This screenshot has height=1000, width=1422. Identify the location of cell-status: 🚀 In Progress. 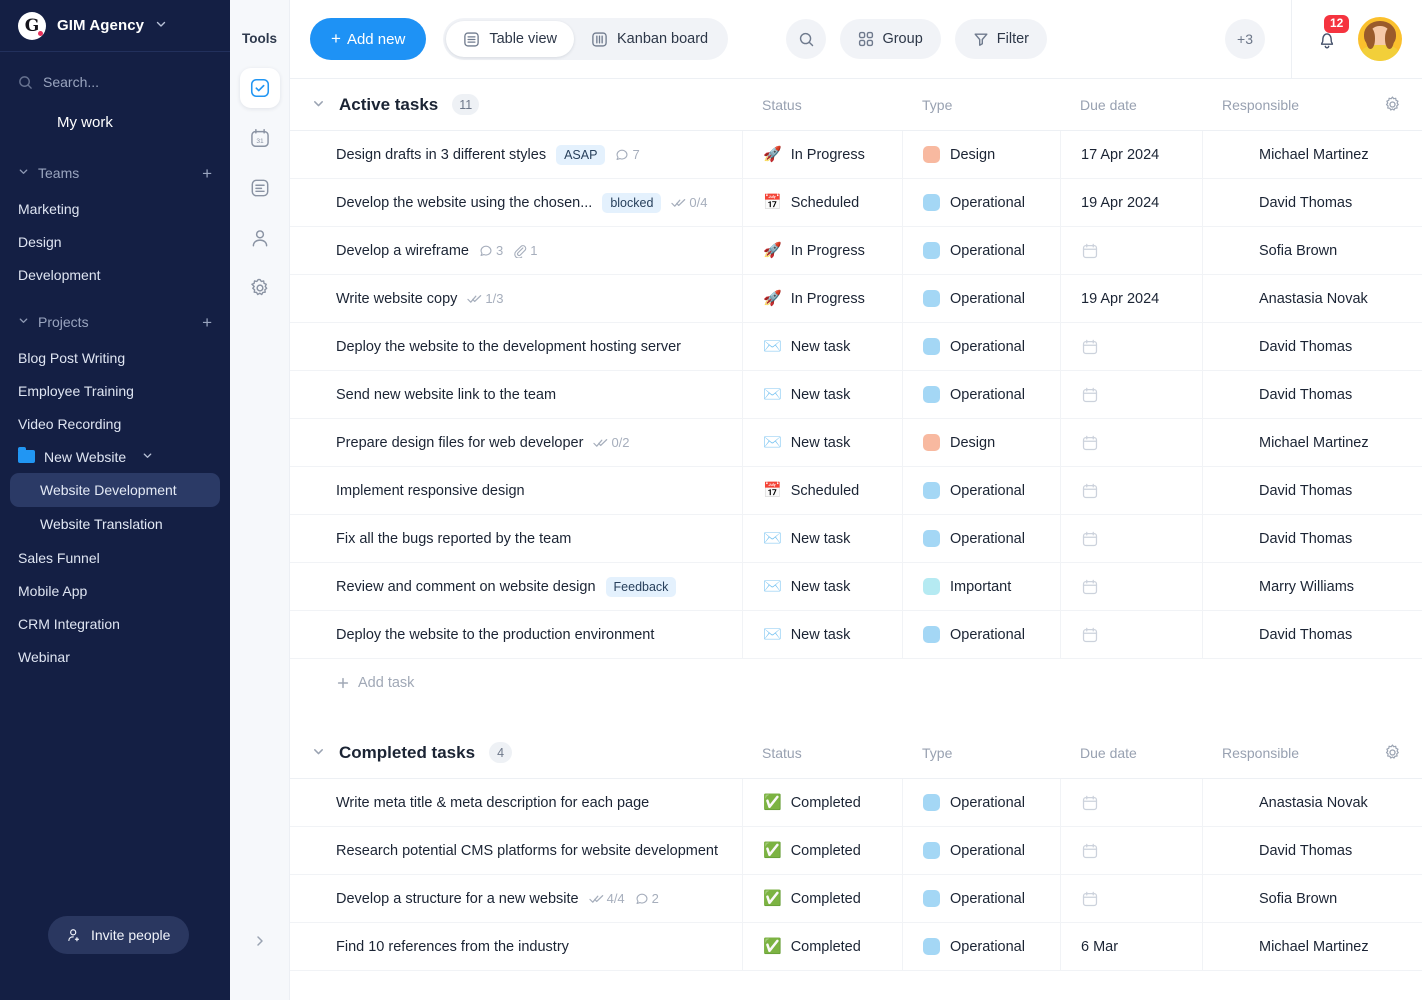
(822, 298).